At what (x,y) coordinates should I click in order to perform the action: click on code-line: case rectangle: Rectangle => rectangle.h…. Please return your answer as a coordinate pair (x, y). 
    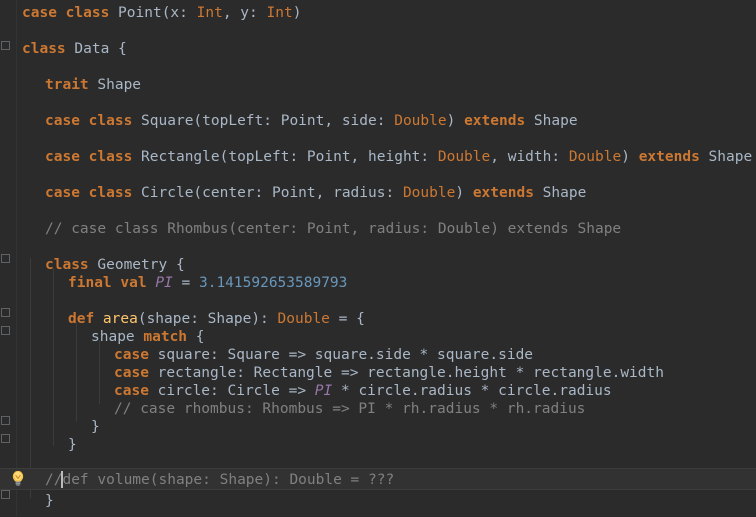
    Looking at the image, I should click on (389, 373).